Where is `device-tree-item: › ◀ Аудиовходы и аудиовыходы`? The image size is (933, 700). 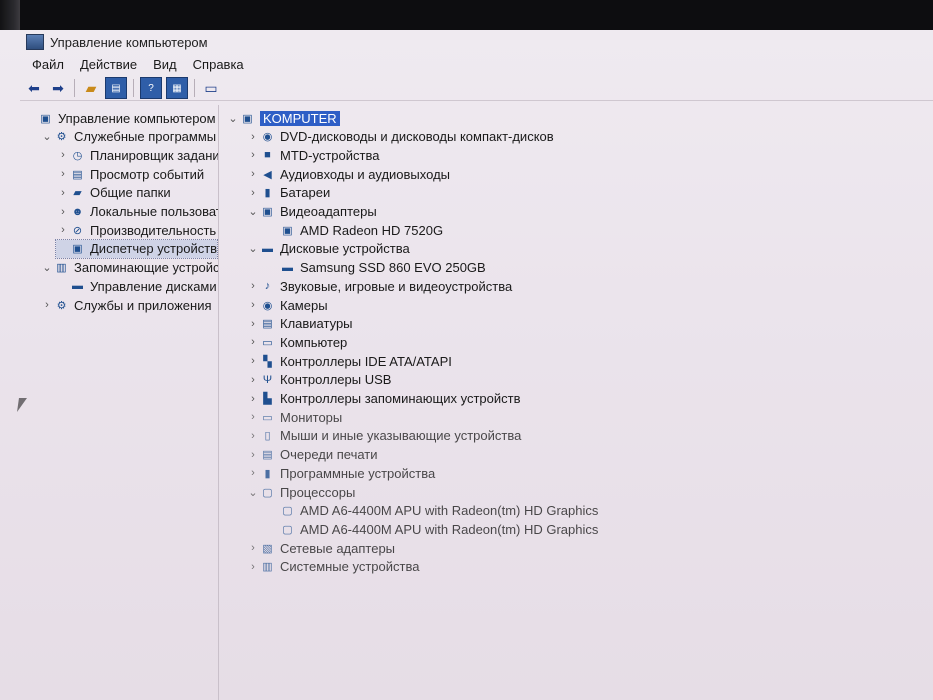
device-tree-item: › ◀ Аудиовходы и аудиовыходы is located at coordinates (348, 174).